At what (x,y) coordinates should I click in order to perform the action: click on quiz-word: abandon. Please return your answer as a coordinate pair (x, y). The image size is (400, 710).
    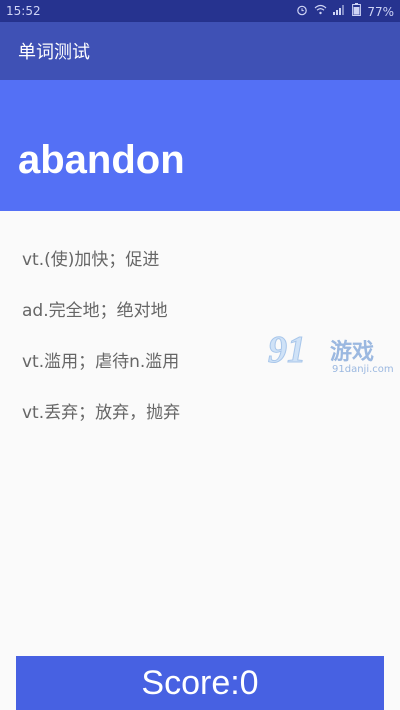
    Looking at the image, I should click on (101, 160).